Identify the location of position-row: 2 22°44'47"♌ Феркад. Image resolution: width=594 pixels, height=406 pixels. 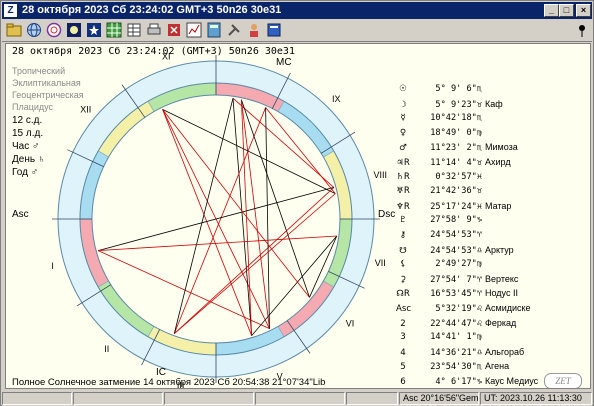
(493, 323).